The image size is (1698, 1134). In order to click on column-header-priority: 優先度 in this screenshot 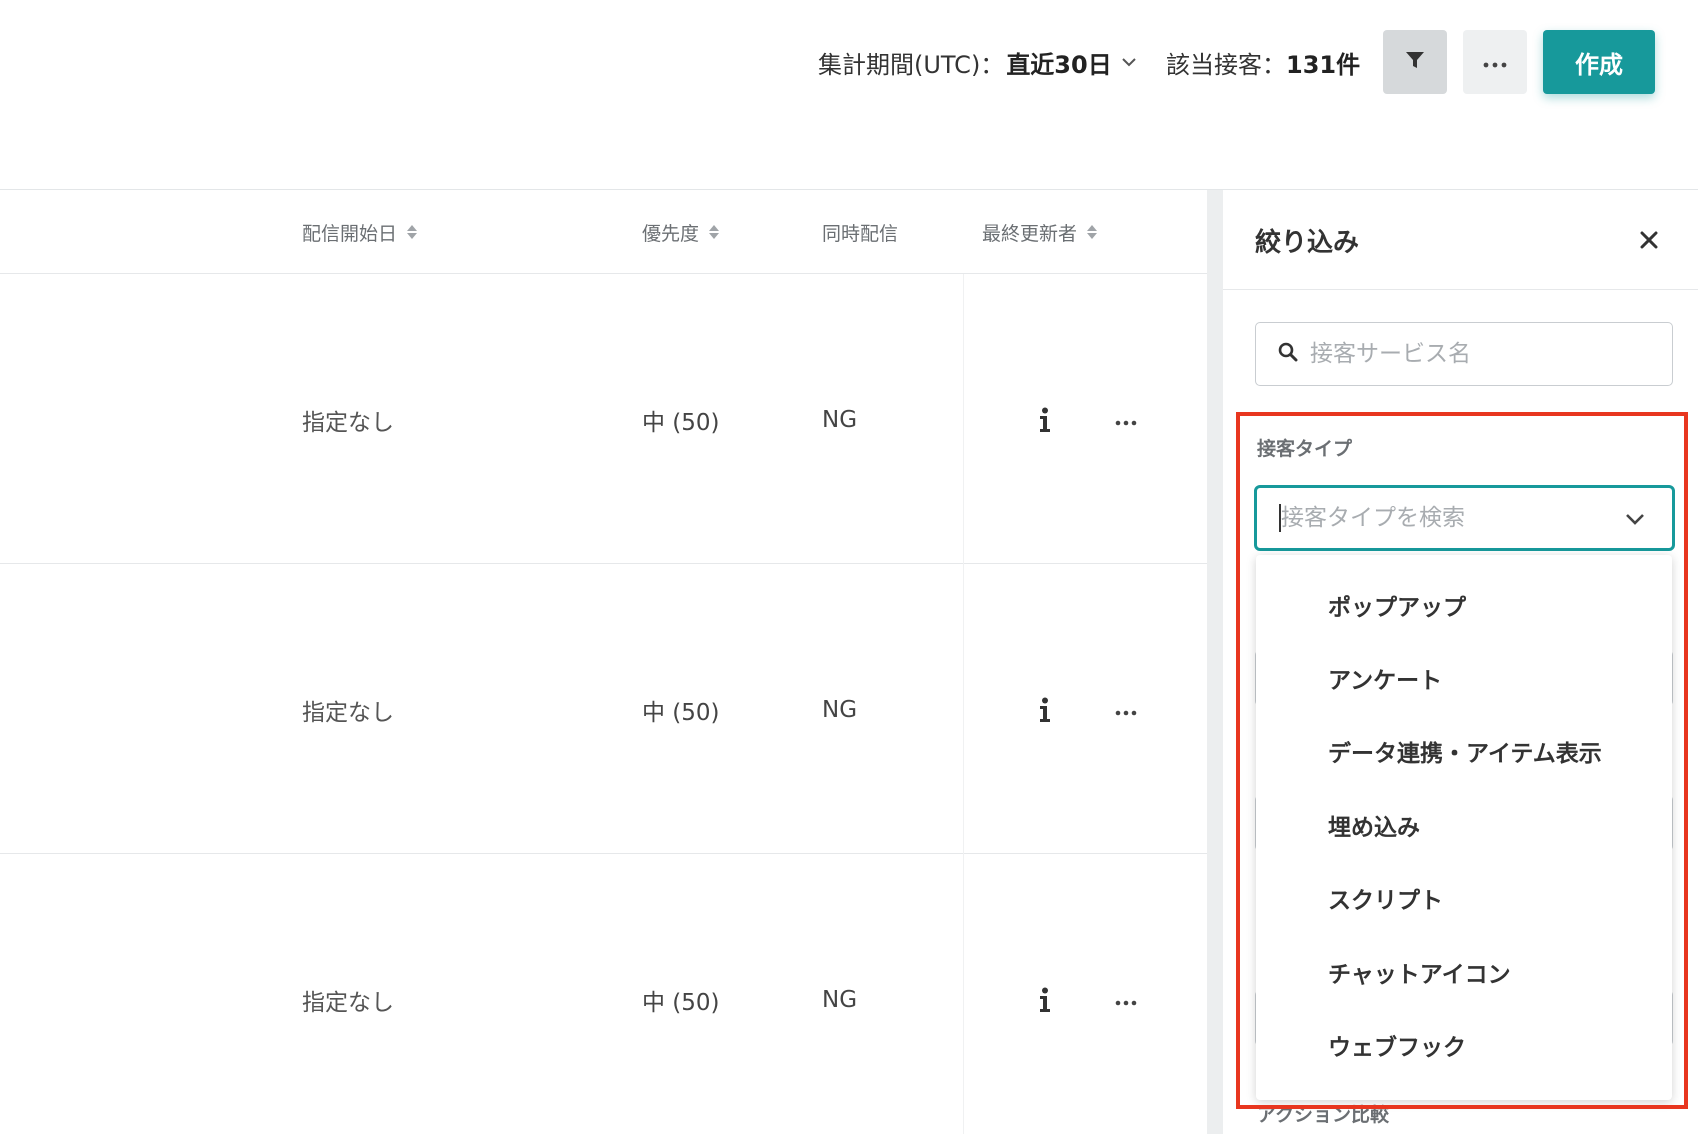, I will do `click(681, 232)`.